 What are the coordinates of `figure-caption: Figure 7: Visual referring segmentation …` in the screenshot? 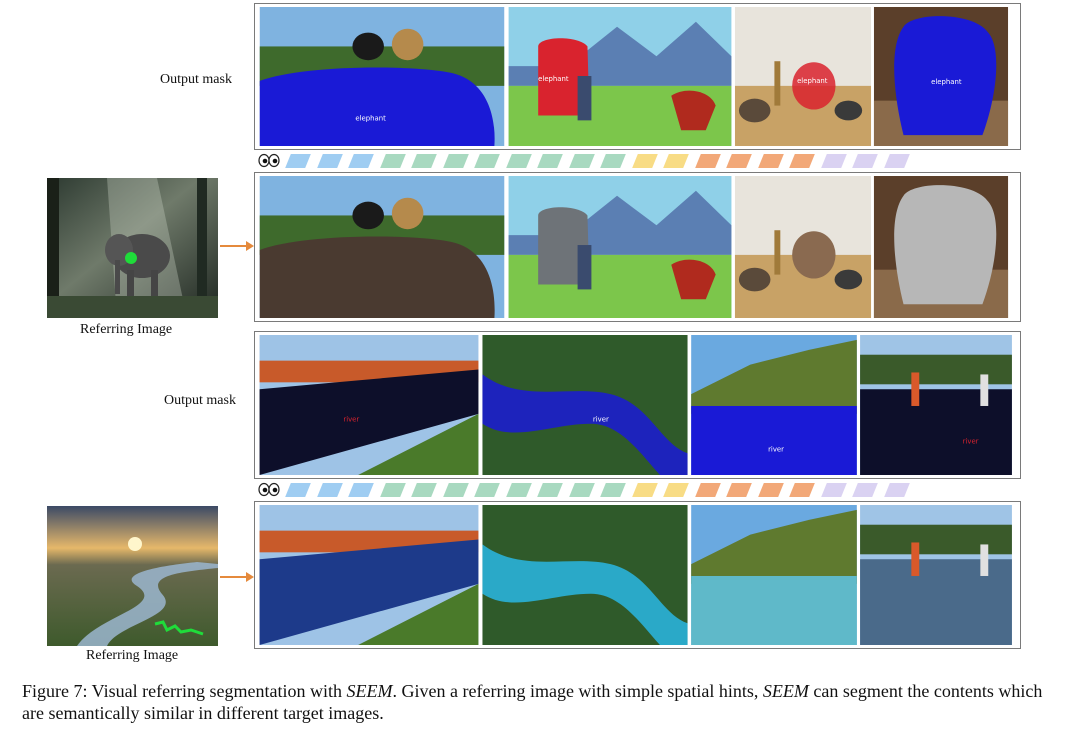 It's located at (542, 702).